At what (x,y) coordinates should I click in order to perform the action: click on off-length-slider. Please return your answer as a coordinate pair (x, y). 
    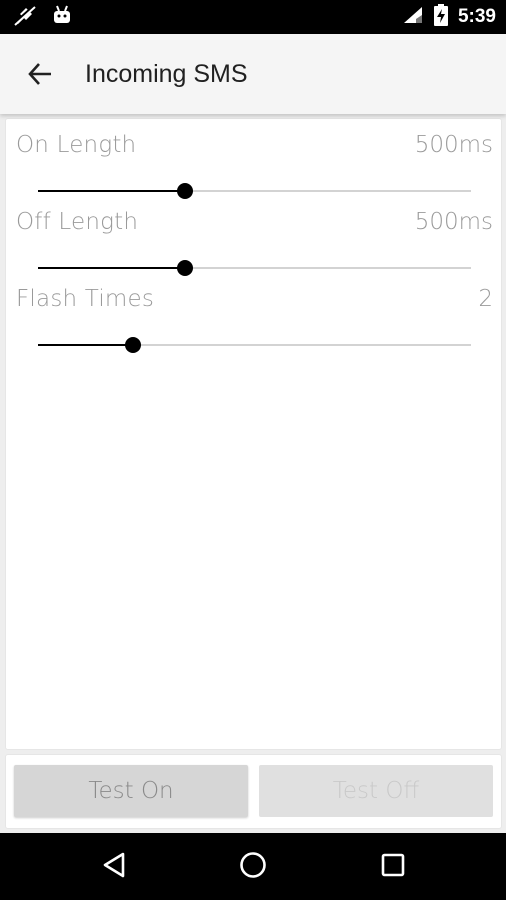
    Looking at the image, I should click on (254, 268).